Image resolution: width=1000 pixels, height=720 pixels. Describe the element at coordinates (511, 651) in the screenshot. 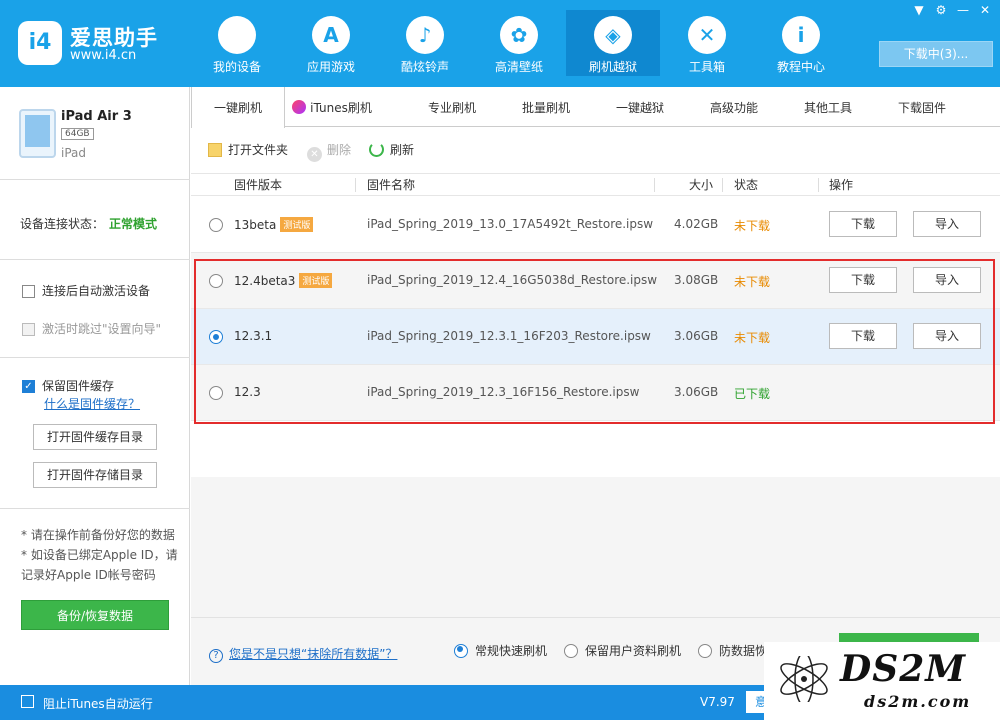

I see `option-label: 常规快速刷机` at that location.